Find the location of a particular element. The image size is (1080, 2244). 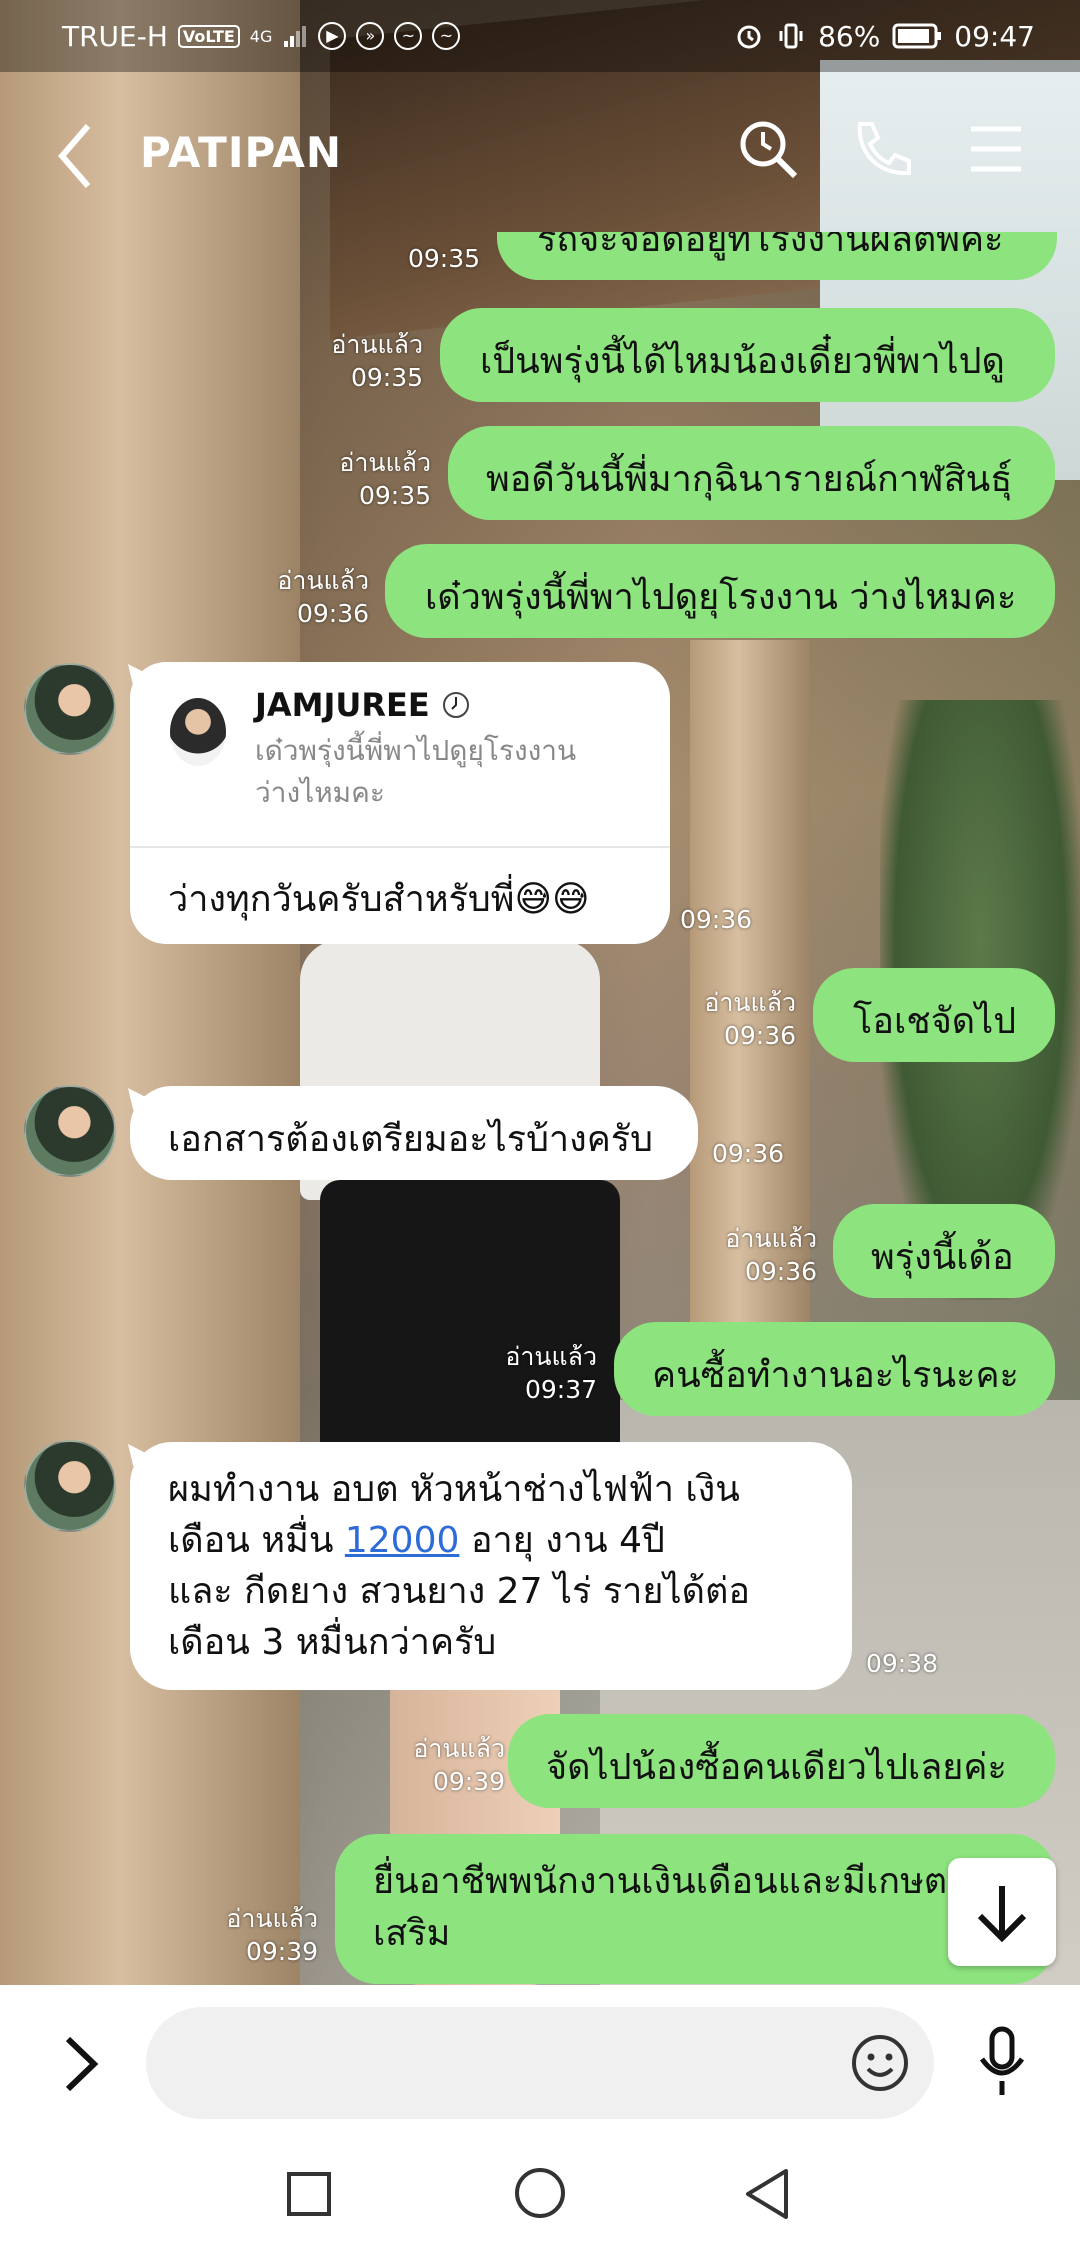

microphone-icon is located at coordinates (1002, 2063).